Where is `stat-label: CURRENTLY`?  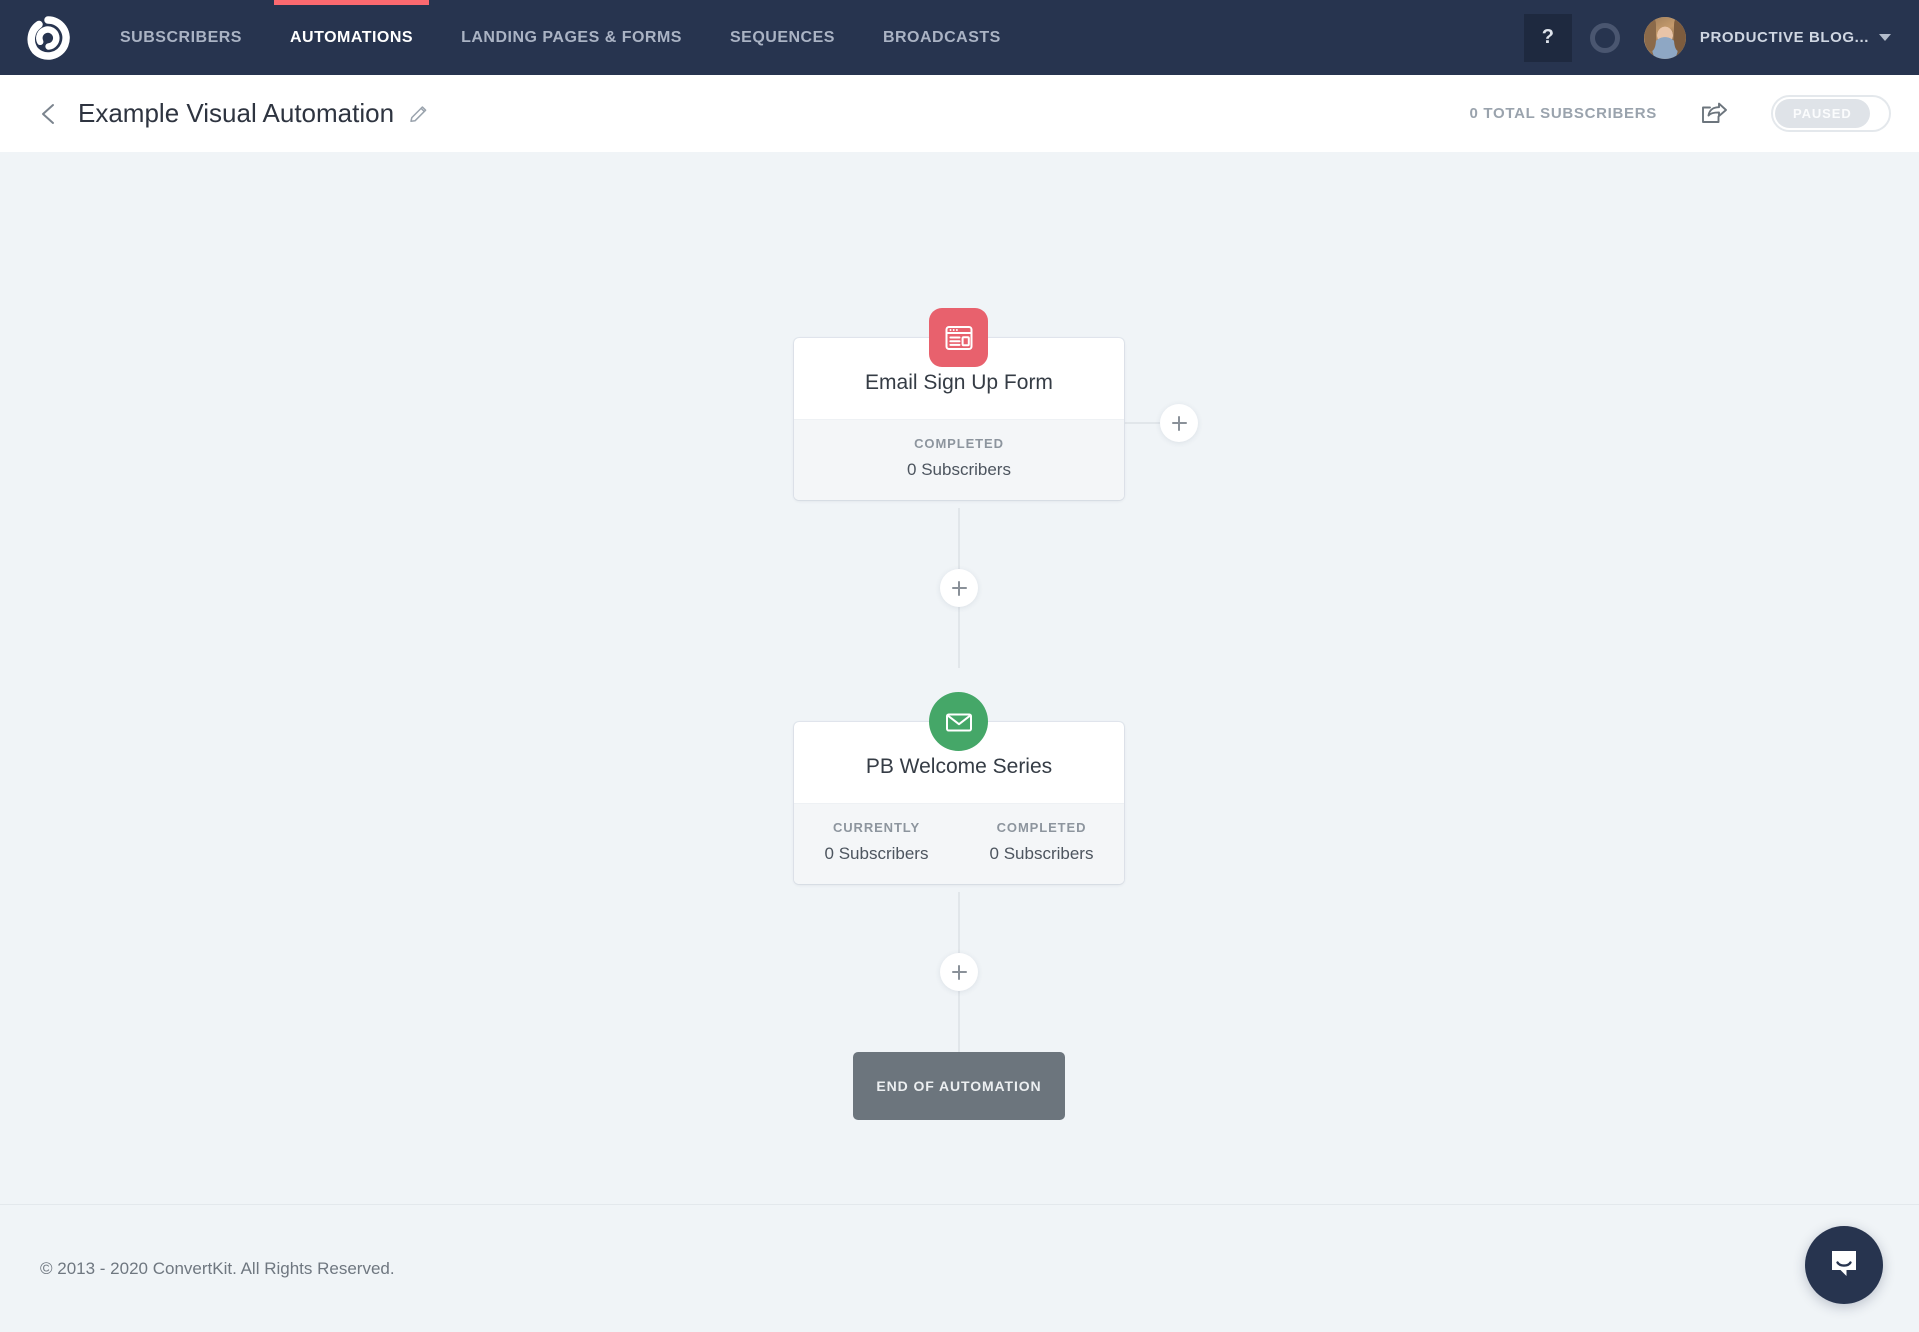
stat-label: CURRENTLY is located at coordinates (876, 828).